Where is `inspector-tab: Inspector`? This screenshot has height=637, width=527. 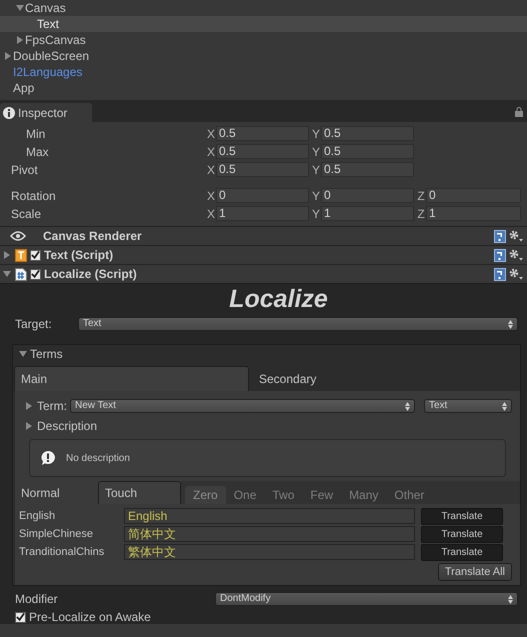 inspector-tab: Inspector is located at coordinates (46, 112).